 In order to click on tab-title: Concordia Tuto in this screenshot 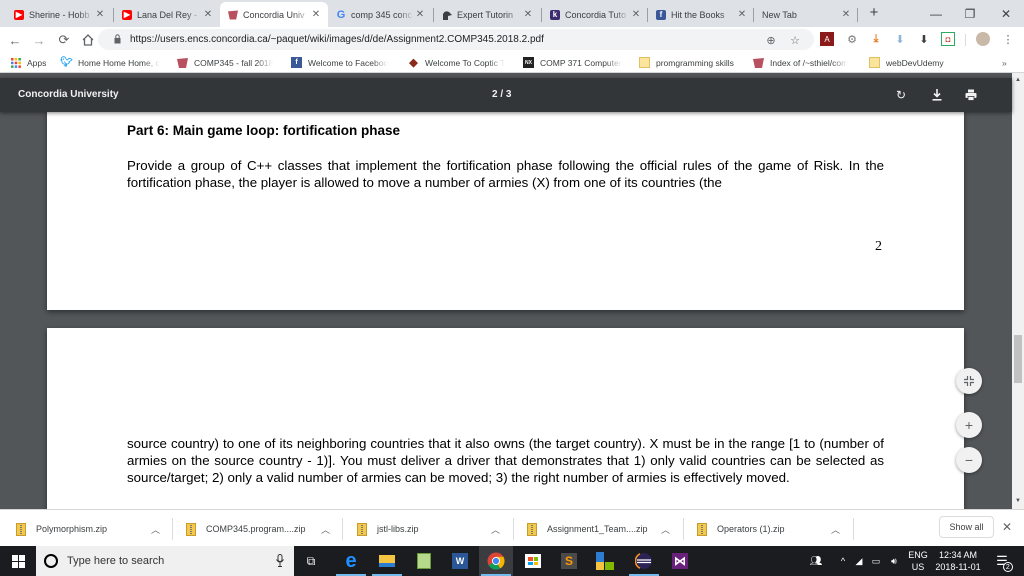, I will do `click(596, 14)`.